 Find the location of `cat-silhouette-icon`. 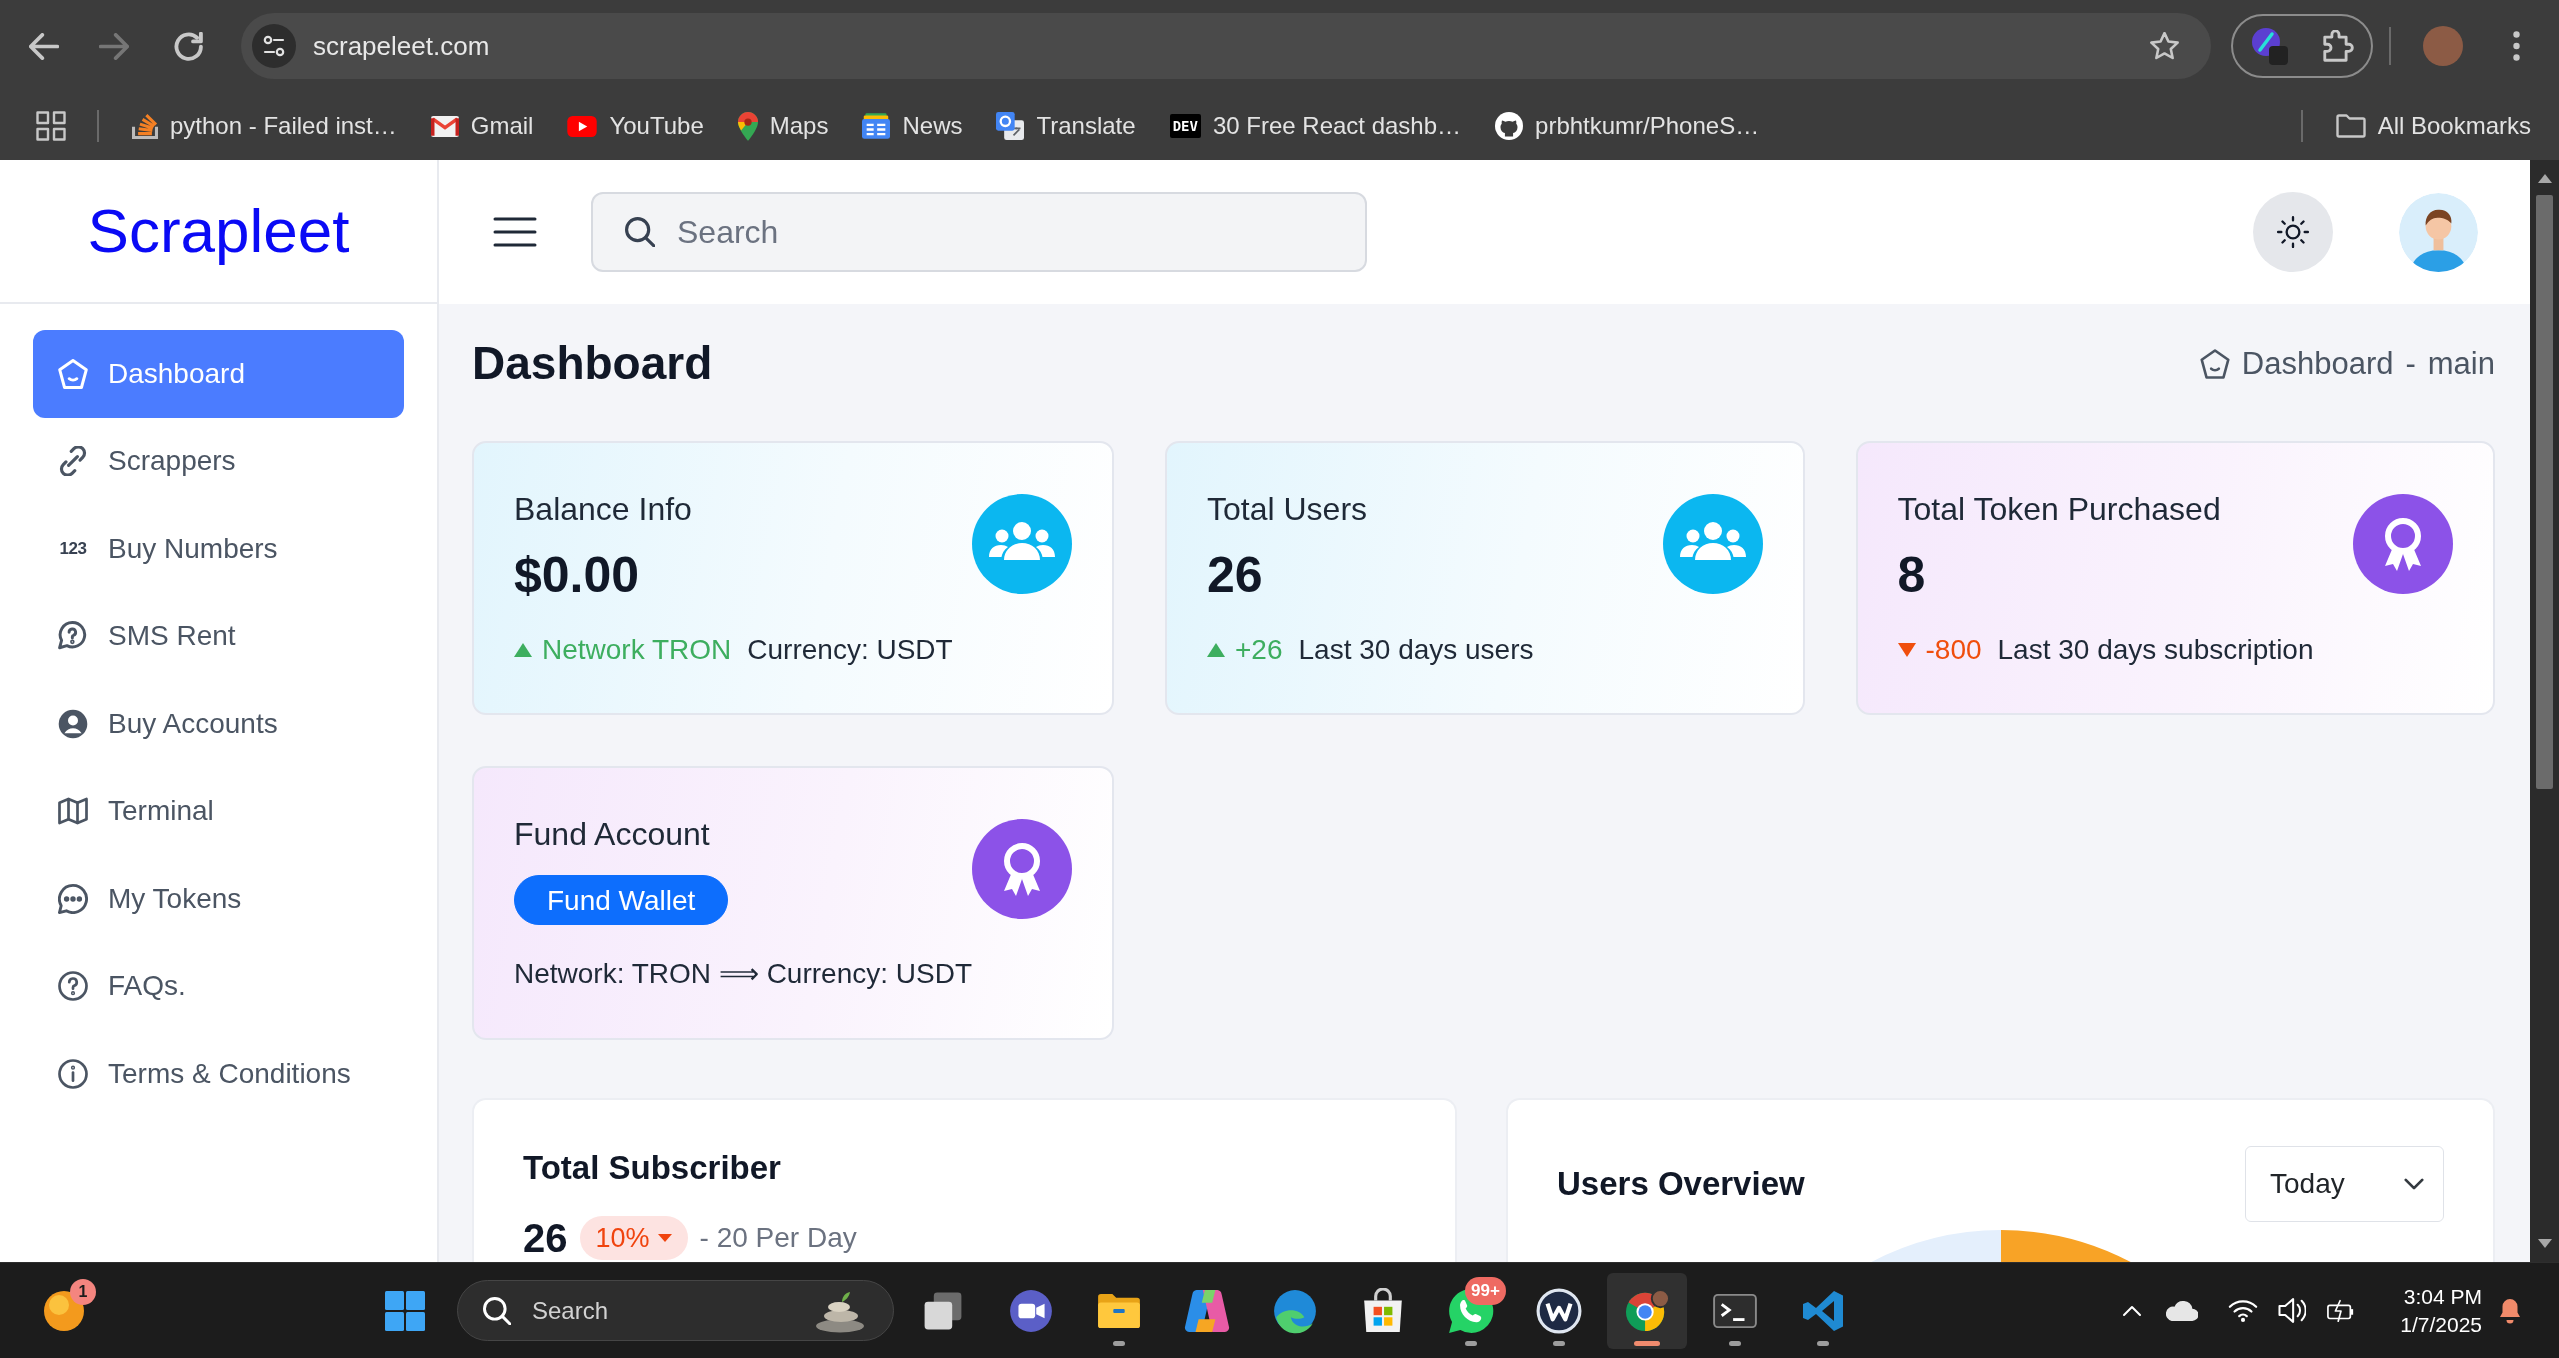

cat-silhouette-icon is located at coordinates (1509, 126).